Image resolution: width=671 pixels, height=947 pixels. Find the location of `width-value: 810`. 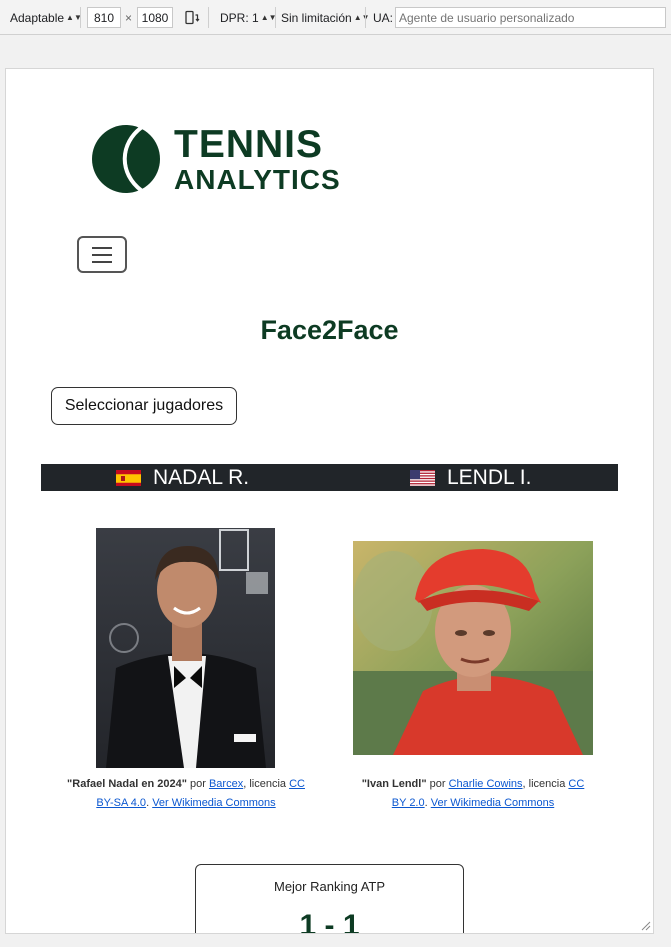

width-value: 810 is located at coordinates (104, 17).